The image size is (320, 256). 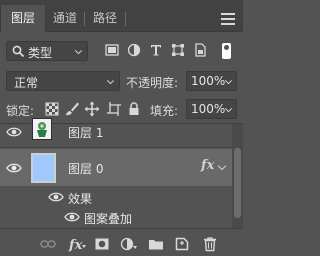 What do you see at coordinates (200, 50) in the screenshot?
I see `smart-object-filter-icon` at bounding box center [200, 50].